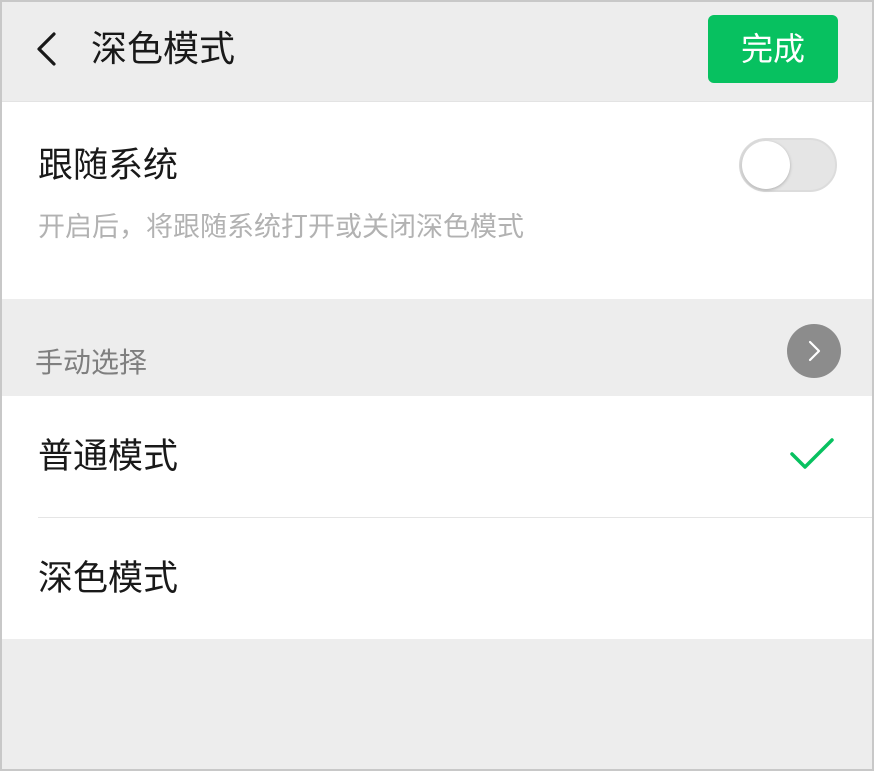  Describe the element at coordinates (46, 49) in the screenshot. I see `chevron-left-icon` at that location.